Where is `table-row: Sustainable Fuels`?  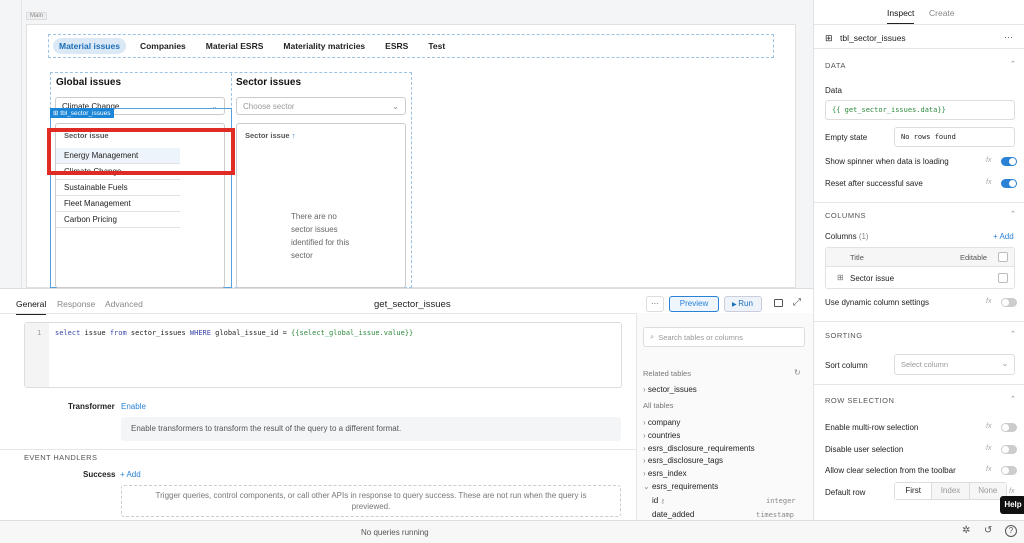
table-row: Sustainable Fuels is located at coordinates (118, 188).